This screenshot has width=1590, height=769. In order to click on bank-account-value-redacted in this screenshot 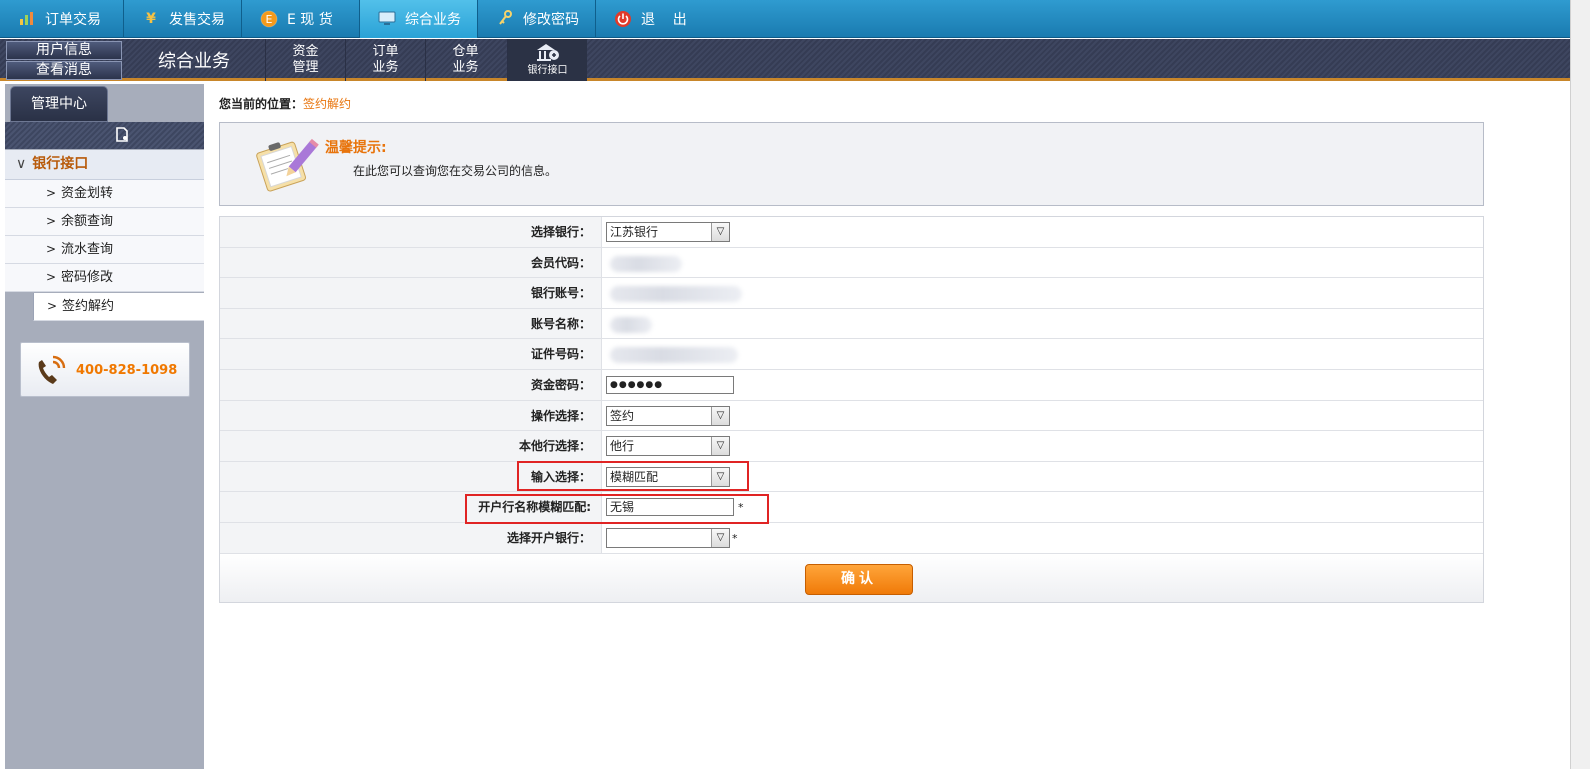, I will do `click(676, 294)`.